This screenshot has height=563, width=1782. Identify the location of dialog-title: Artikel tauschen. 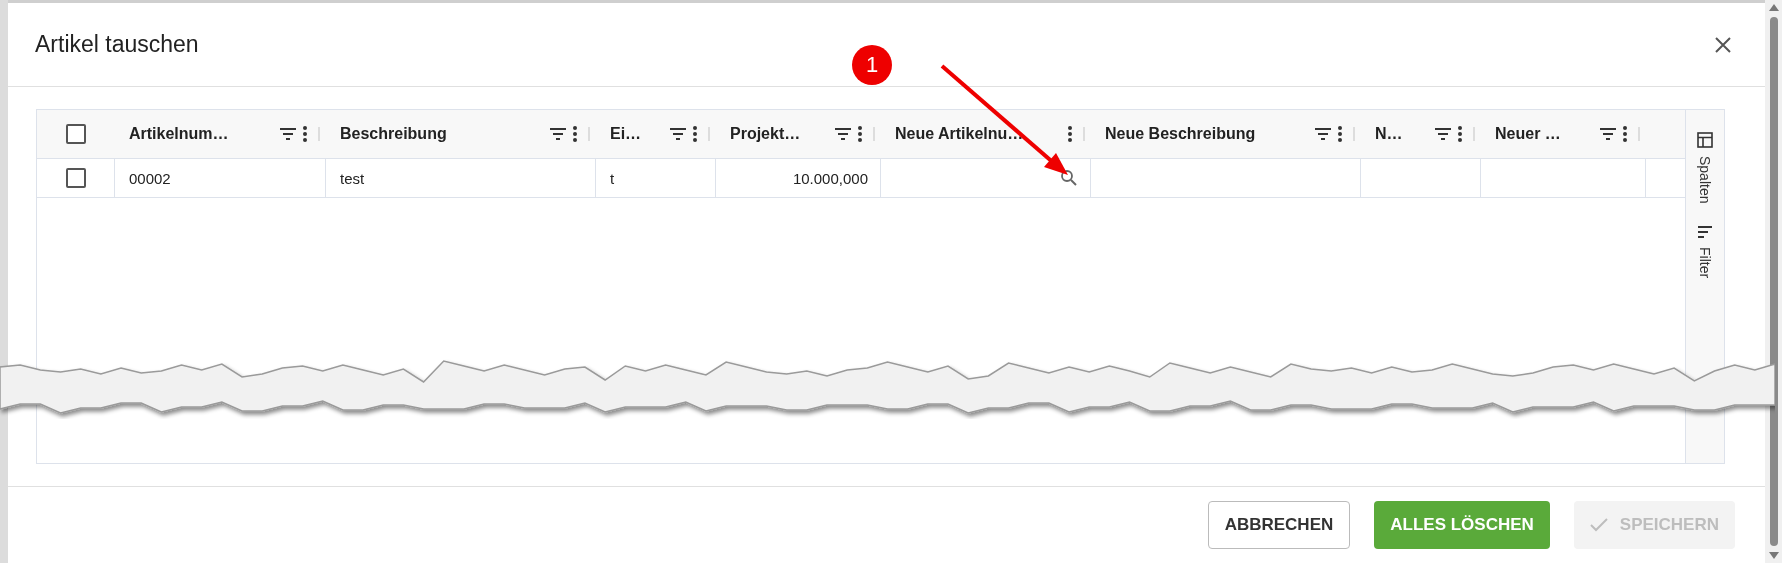
(117, 44).